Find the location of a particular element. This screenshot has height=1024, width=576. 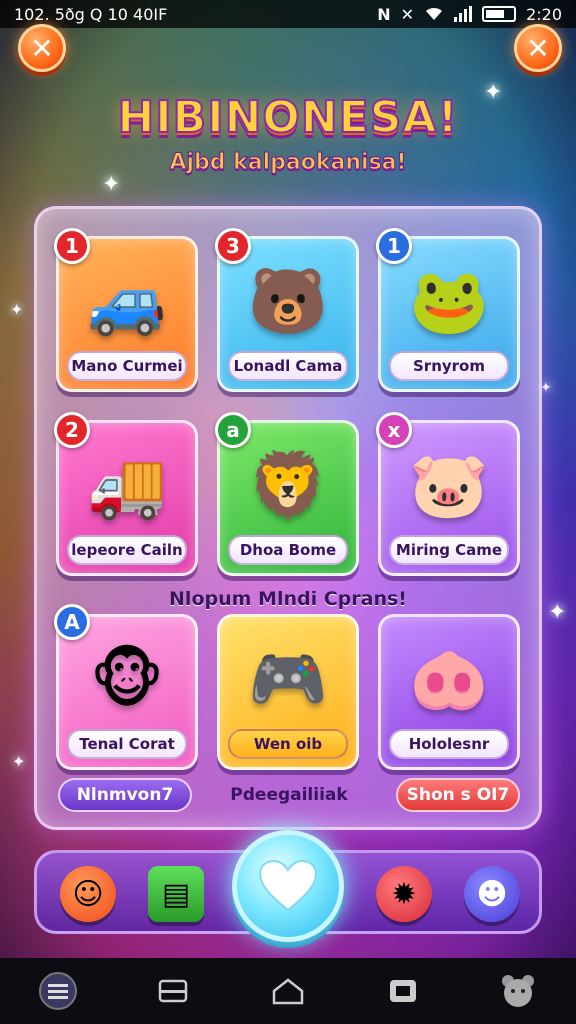

gadget-icon: 🎮 is located at coordinates (288, 680).